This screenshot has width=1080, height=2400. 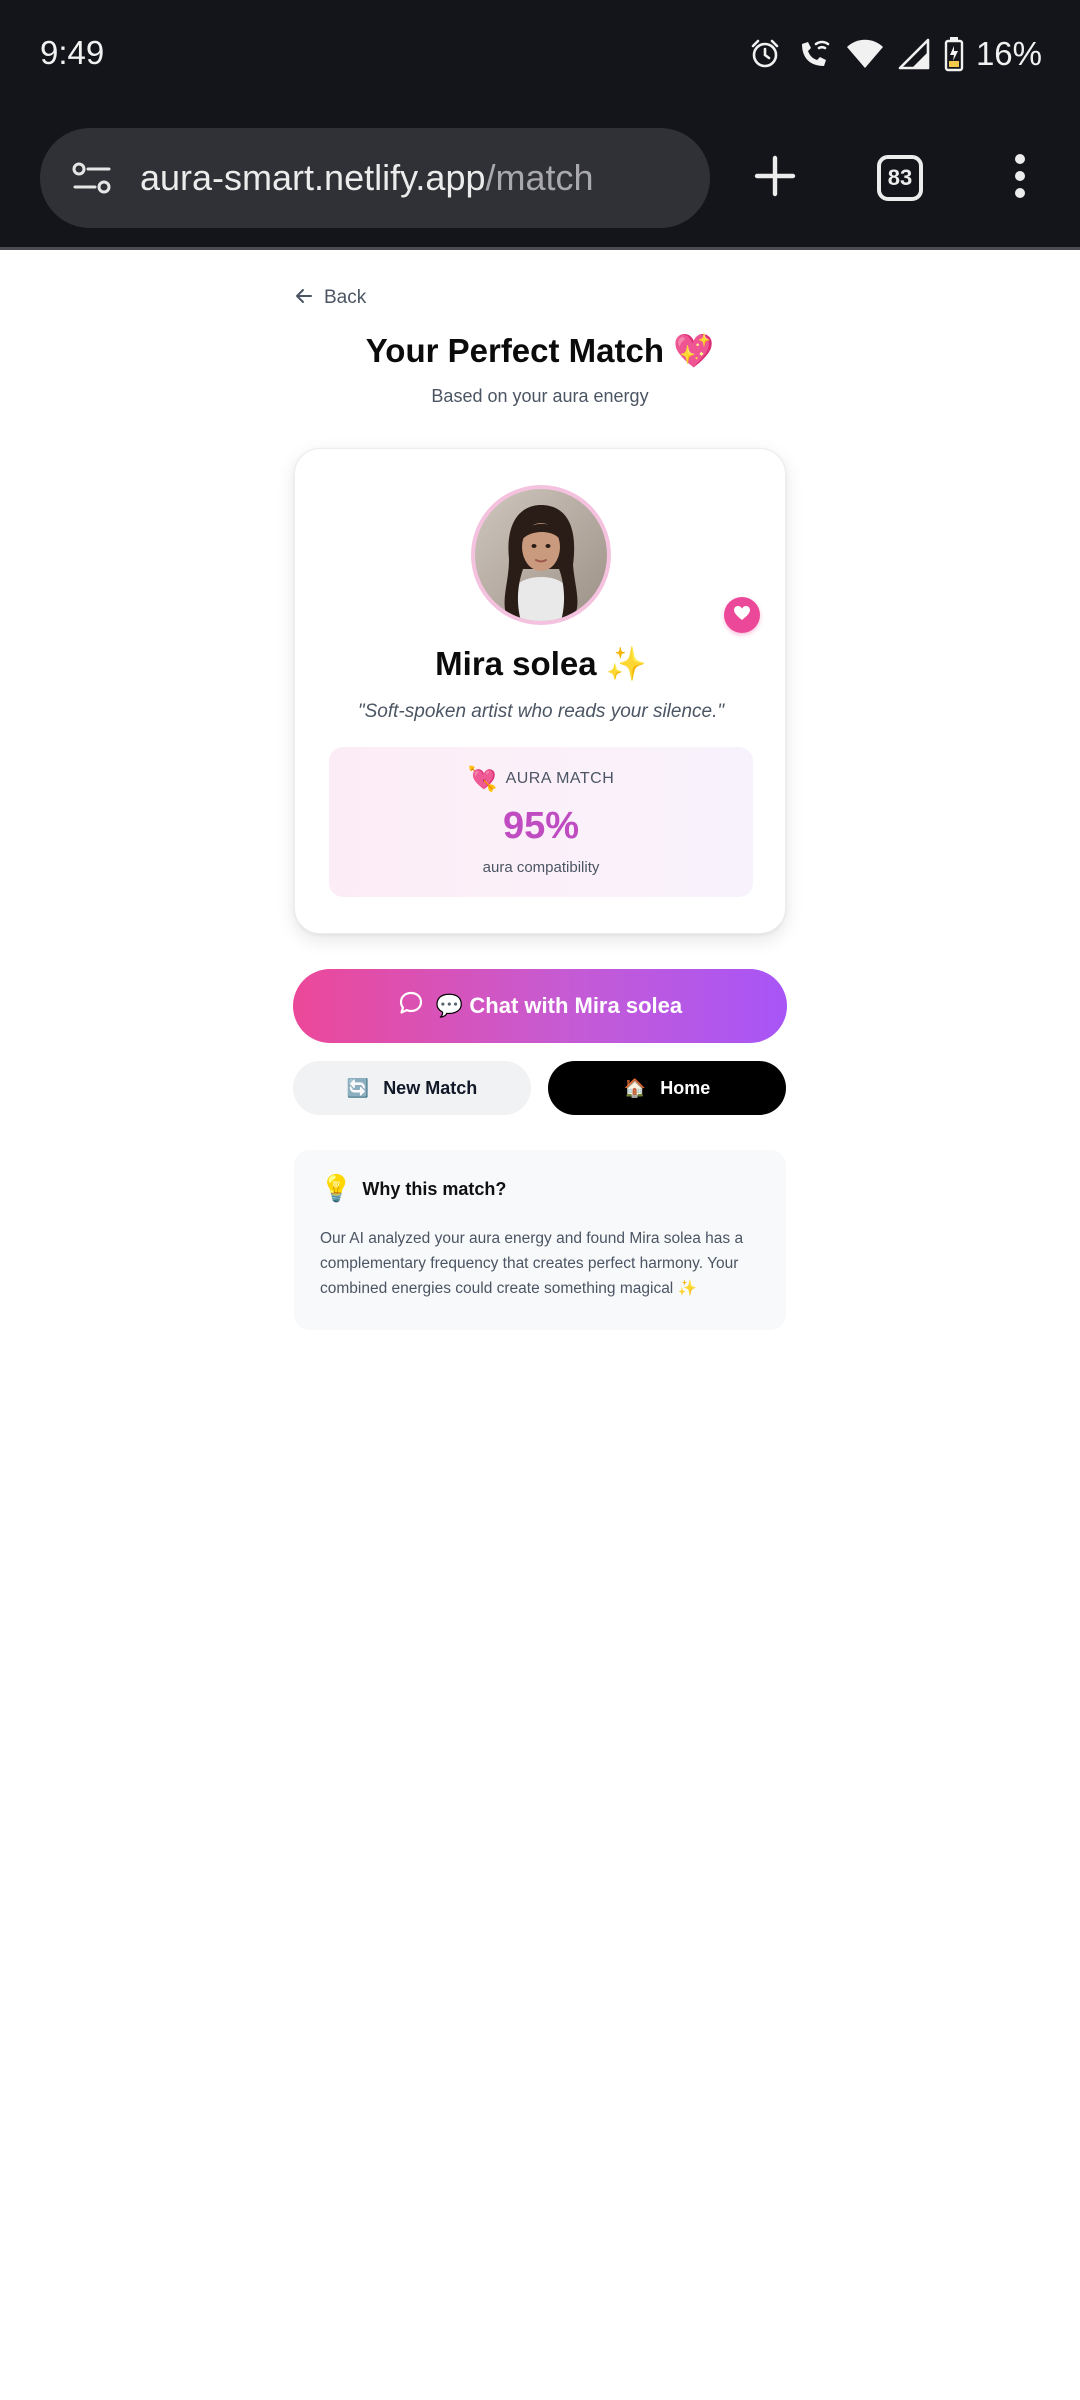 I want to click on back-label: Back, so click(x=345, y=297).